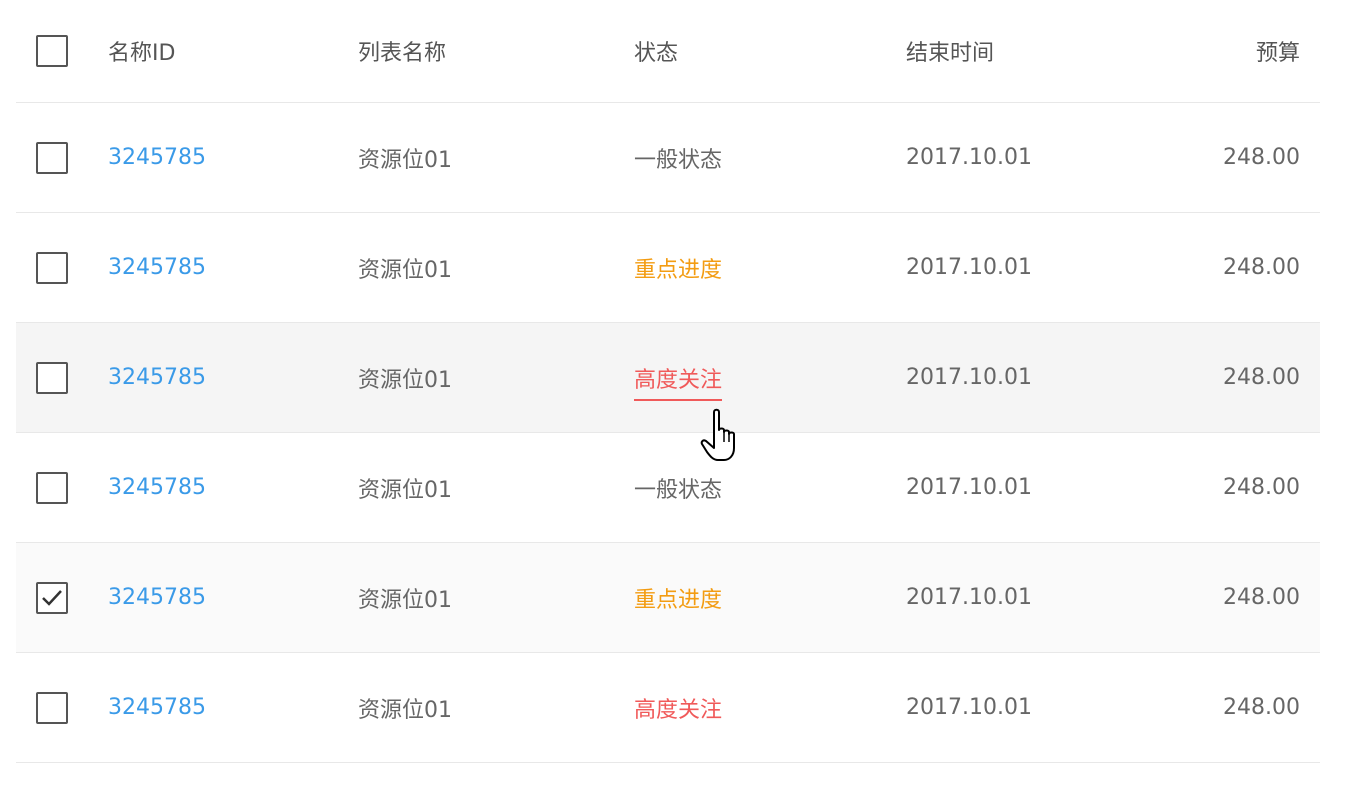 The height and width of the screenshot is (794, 1350). Describe the element at coordinates (656, 51) in the screenshot. I see `header-status: 状态` at that location.